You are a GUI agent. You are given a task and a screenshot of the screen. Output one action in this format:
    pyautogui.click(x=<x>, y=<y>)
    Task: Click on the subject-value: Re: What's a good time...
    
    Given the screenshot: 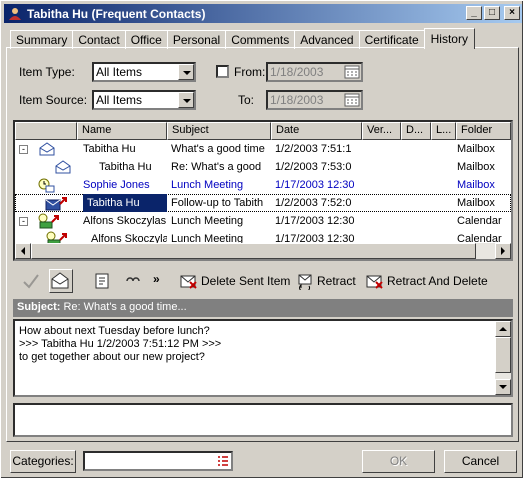 What is the action you would take?
    pyautogui.click(x=125, y=307)
    